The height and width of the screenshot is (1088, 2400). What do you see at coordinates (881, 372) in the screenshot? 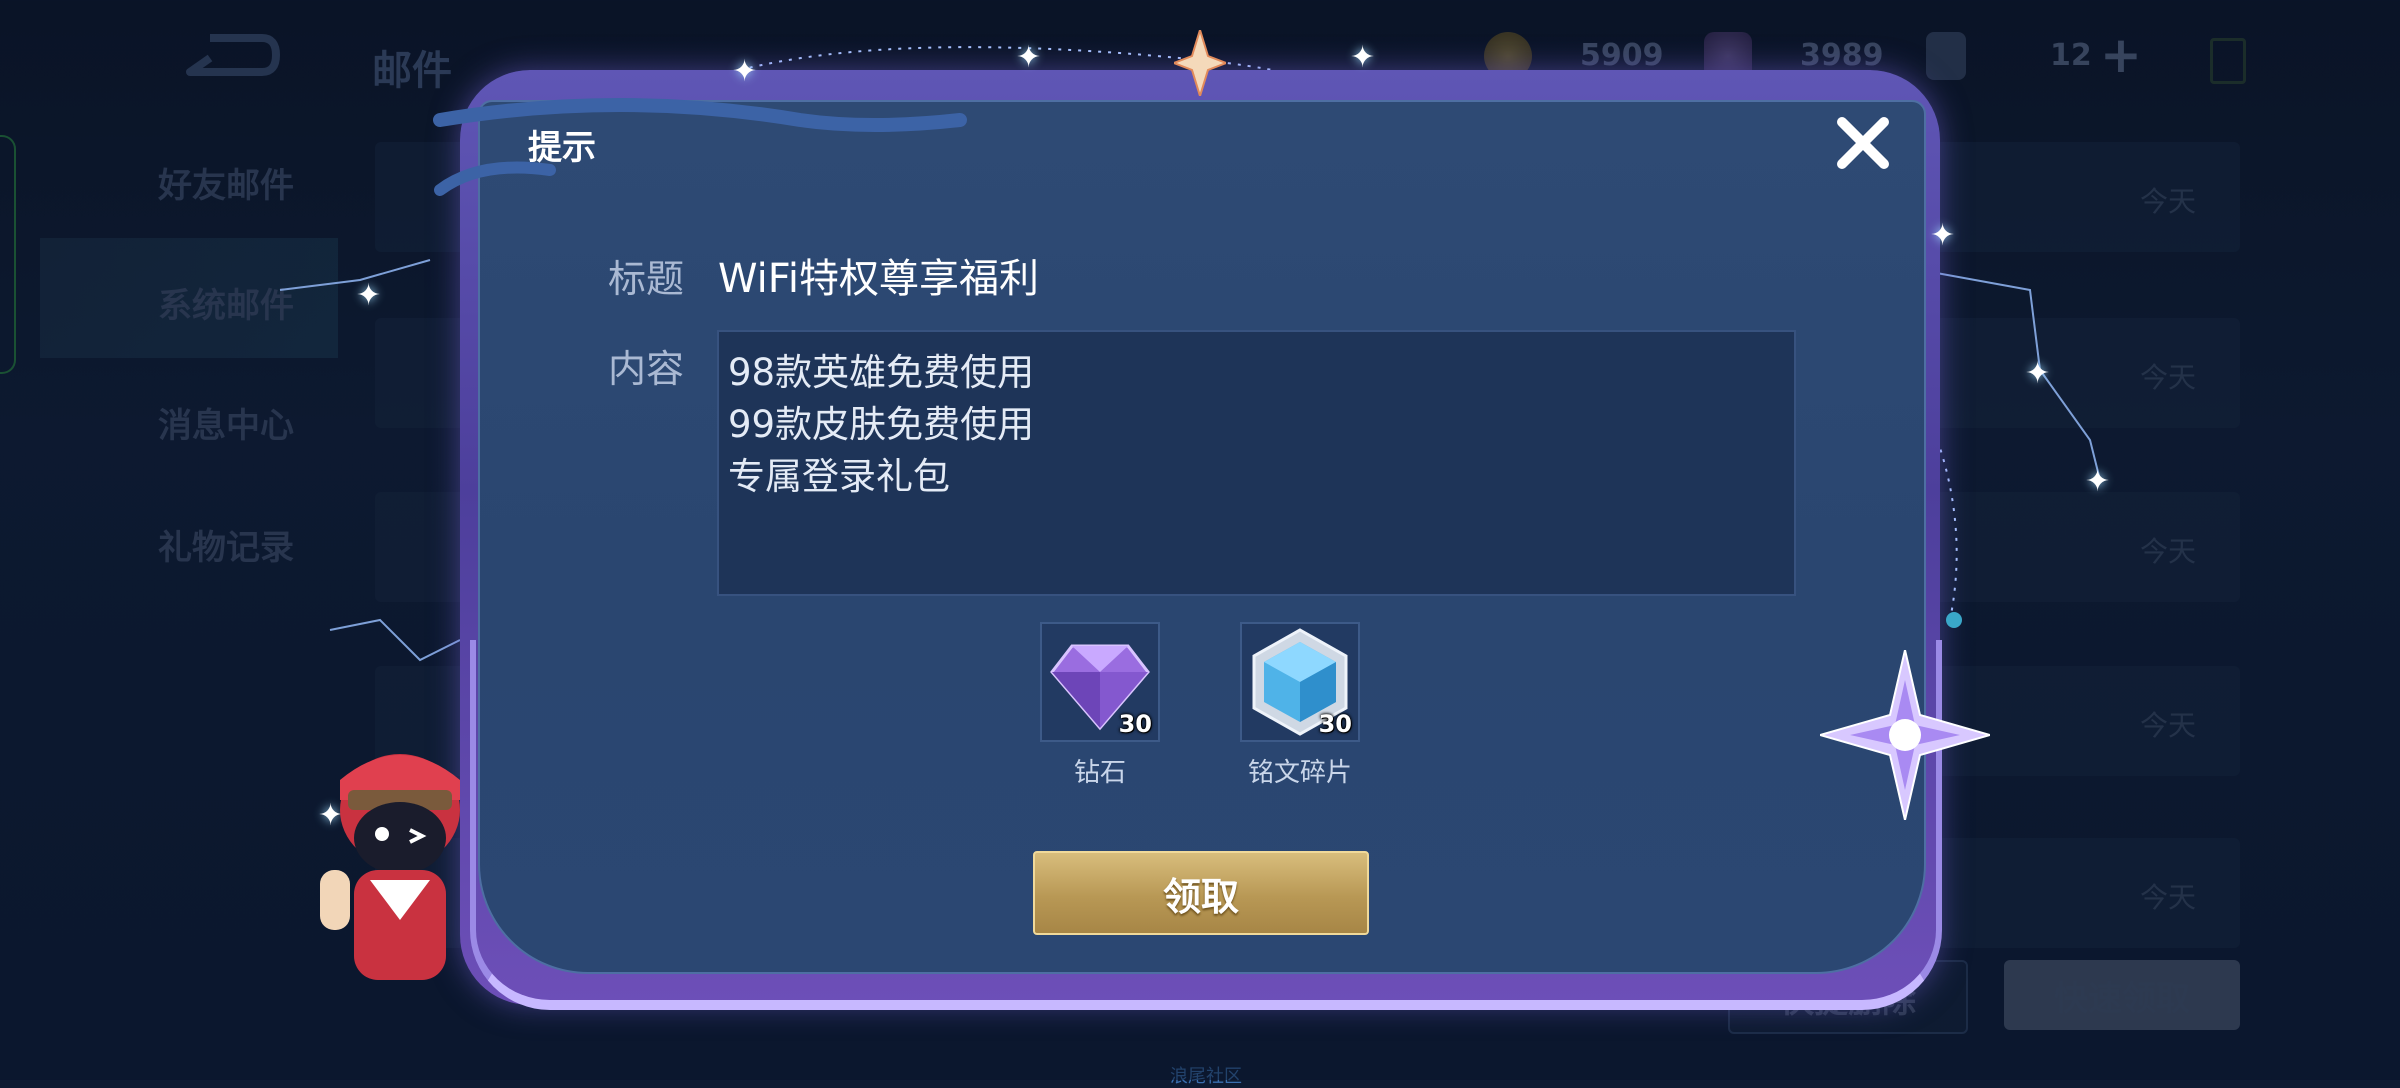
I see `content-line: 98款英雄免费使用` at bounding box center [881, 372].